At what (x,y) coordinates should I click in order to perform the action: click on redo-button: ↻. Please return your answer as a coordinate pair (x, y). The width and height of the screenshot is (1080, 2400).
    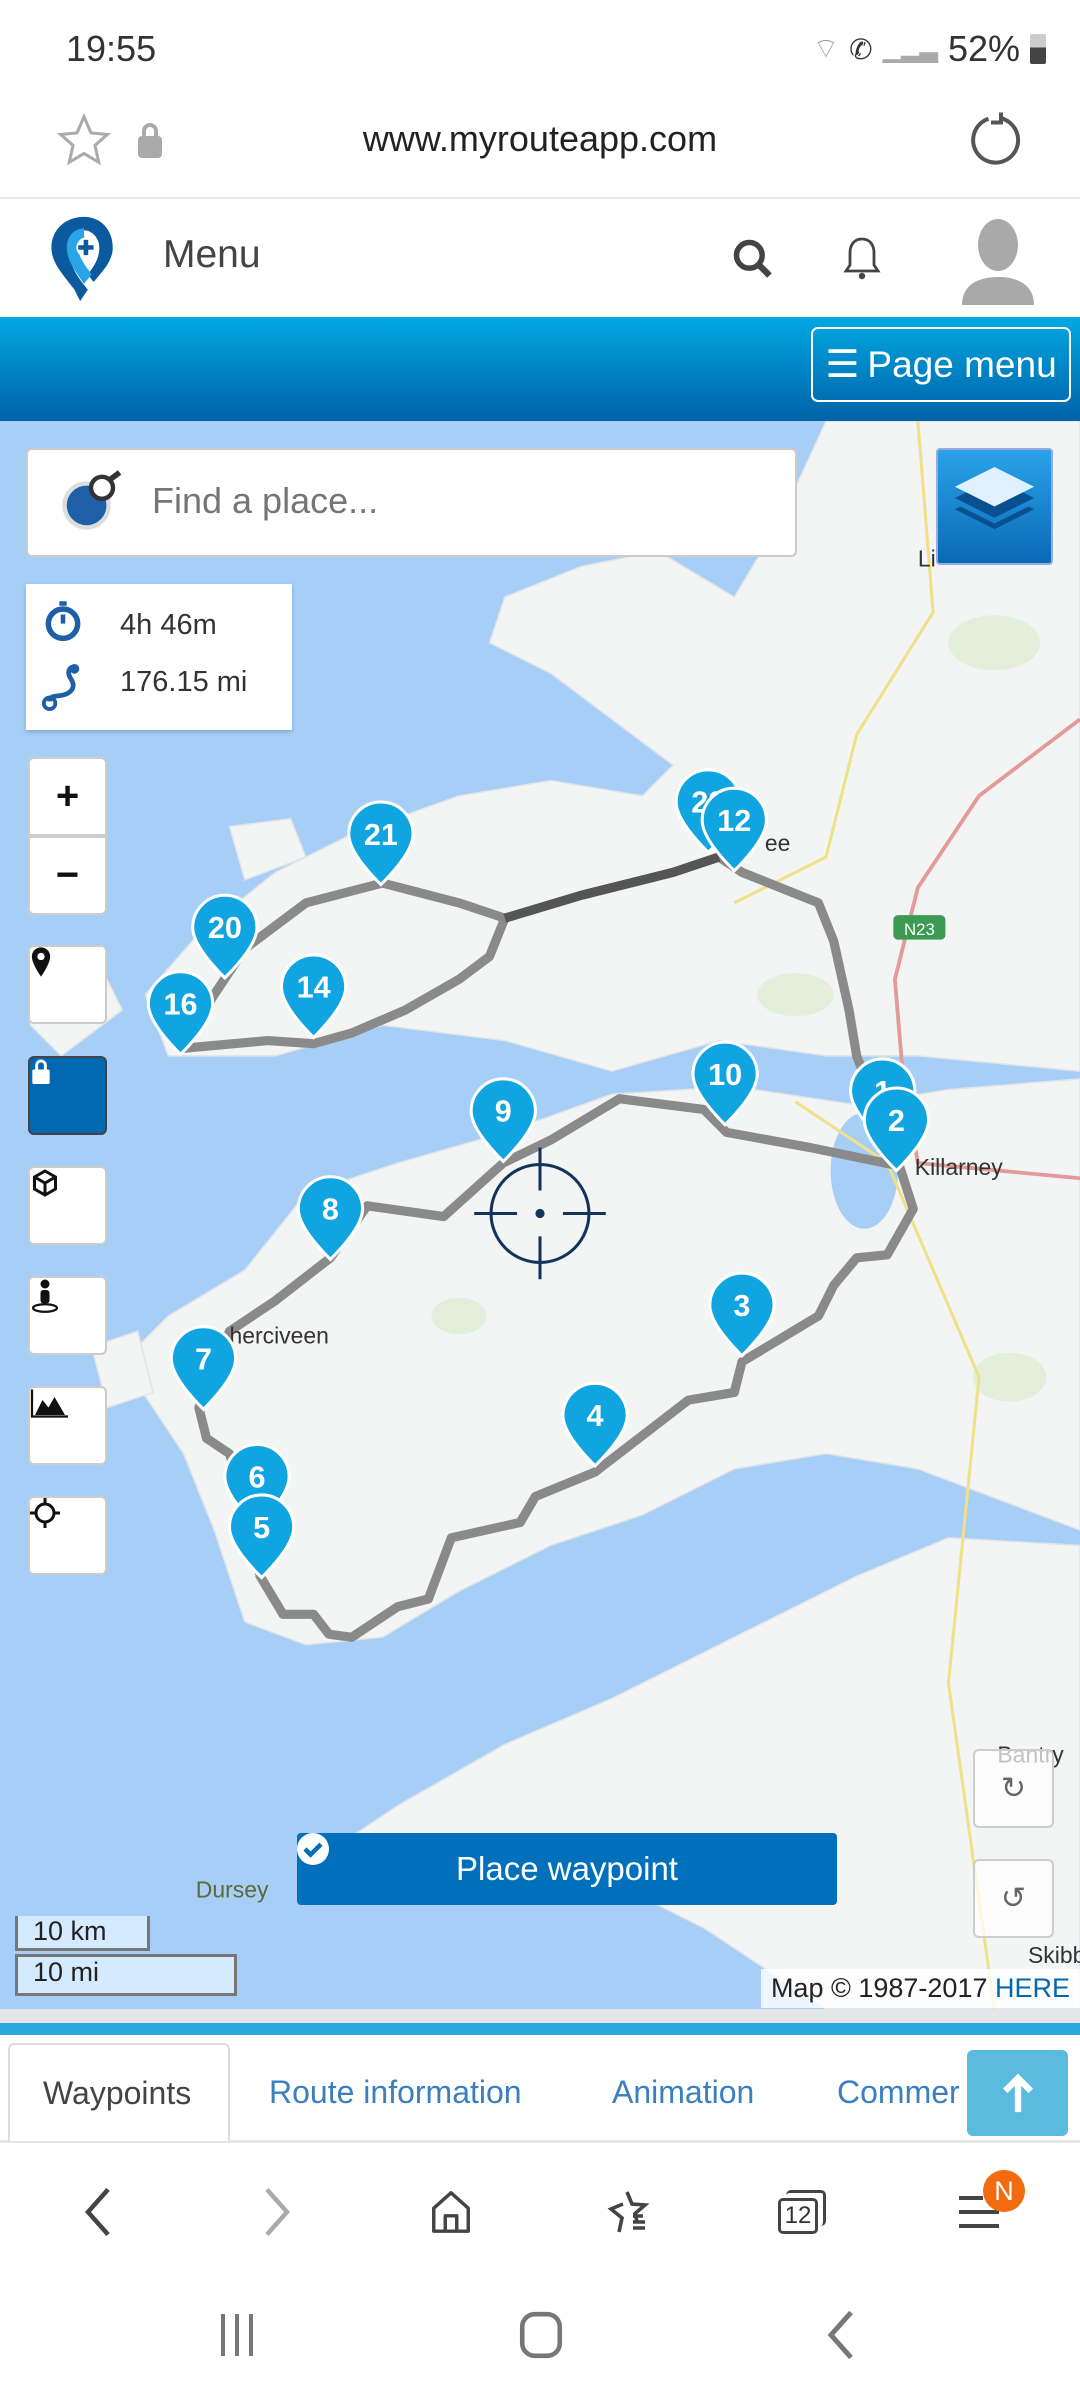
    Looking at the image, I should click on (1013, 1788).